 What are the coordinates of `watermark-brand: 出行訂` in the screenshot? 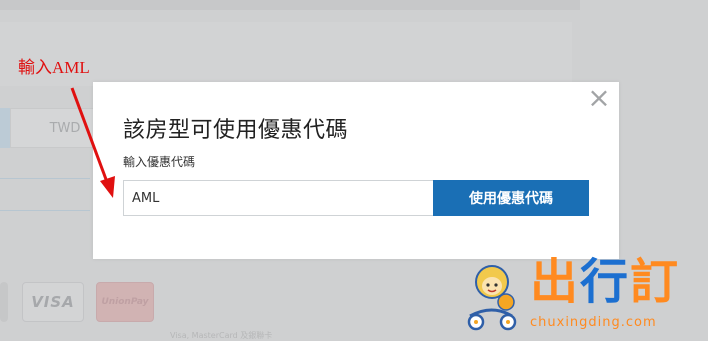 It's located at (605, 282).